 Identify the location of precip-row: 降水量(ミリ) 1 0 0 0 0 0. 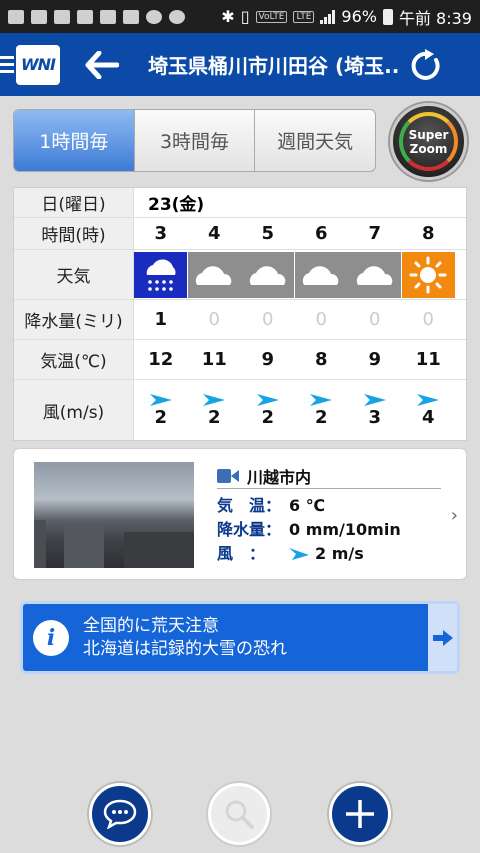
(240, 320).